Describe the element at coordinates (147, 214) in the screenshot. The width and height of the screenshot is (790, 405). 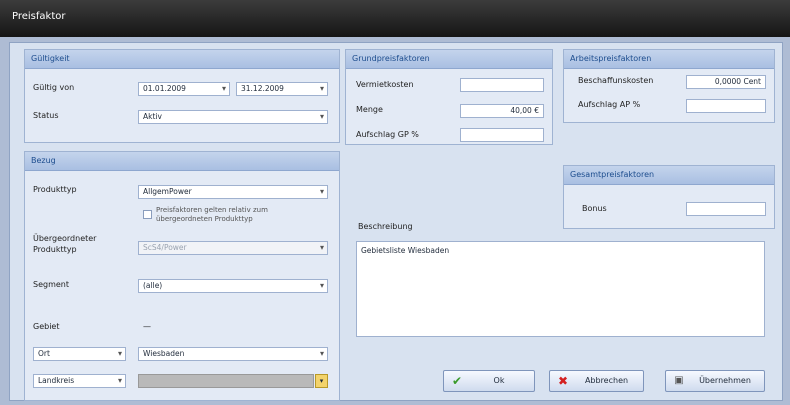
I see `relative-checkbox` at that location.